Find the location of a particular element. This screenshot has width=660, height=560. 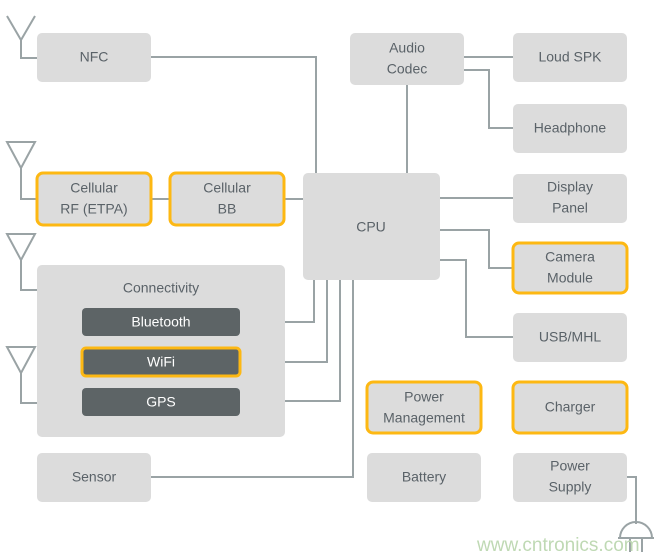

antenna-connectivity-upper-icon is located at coordinates (21, 262).